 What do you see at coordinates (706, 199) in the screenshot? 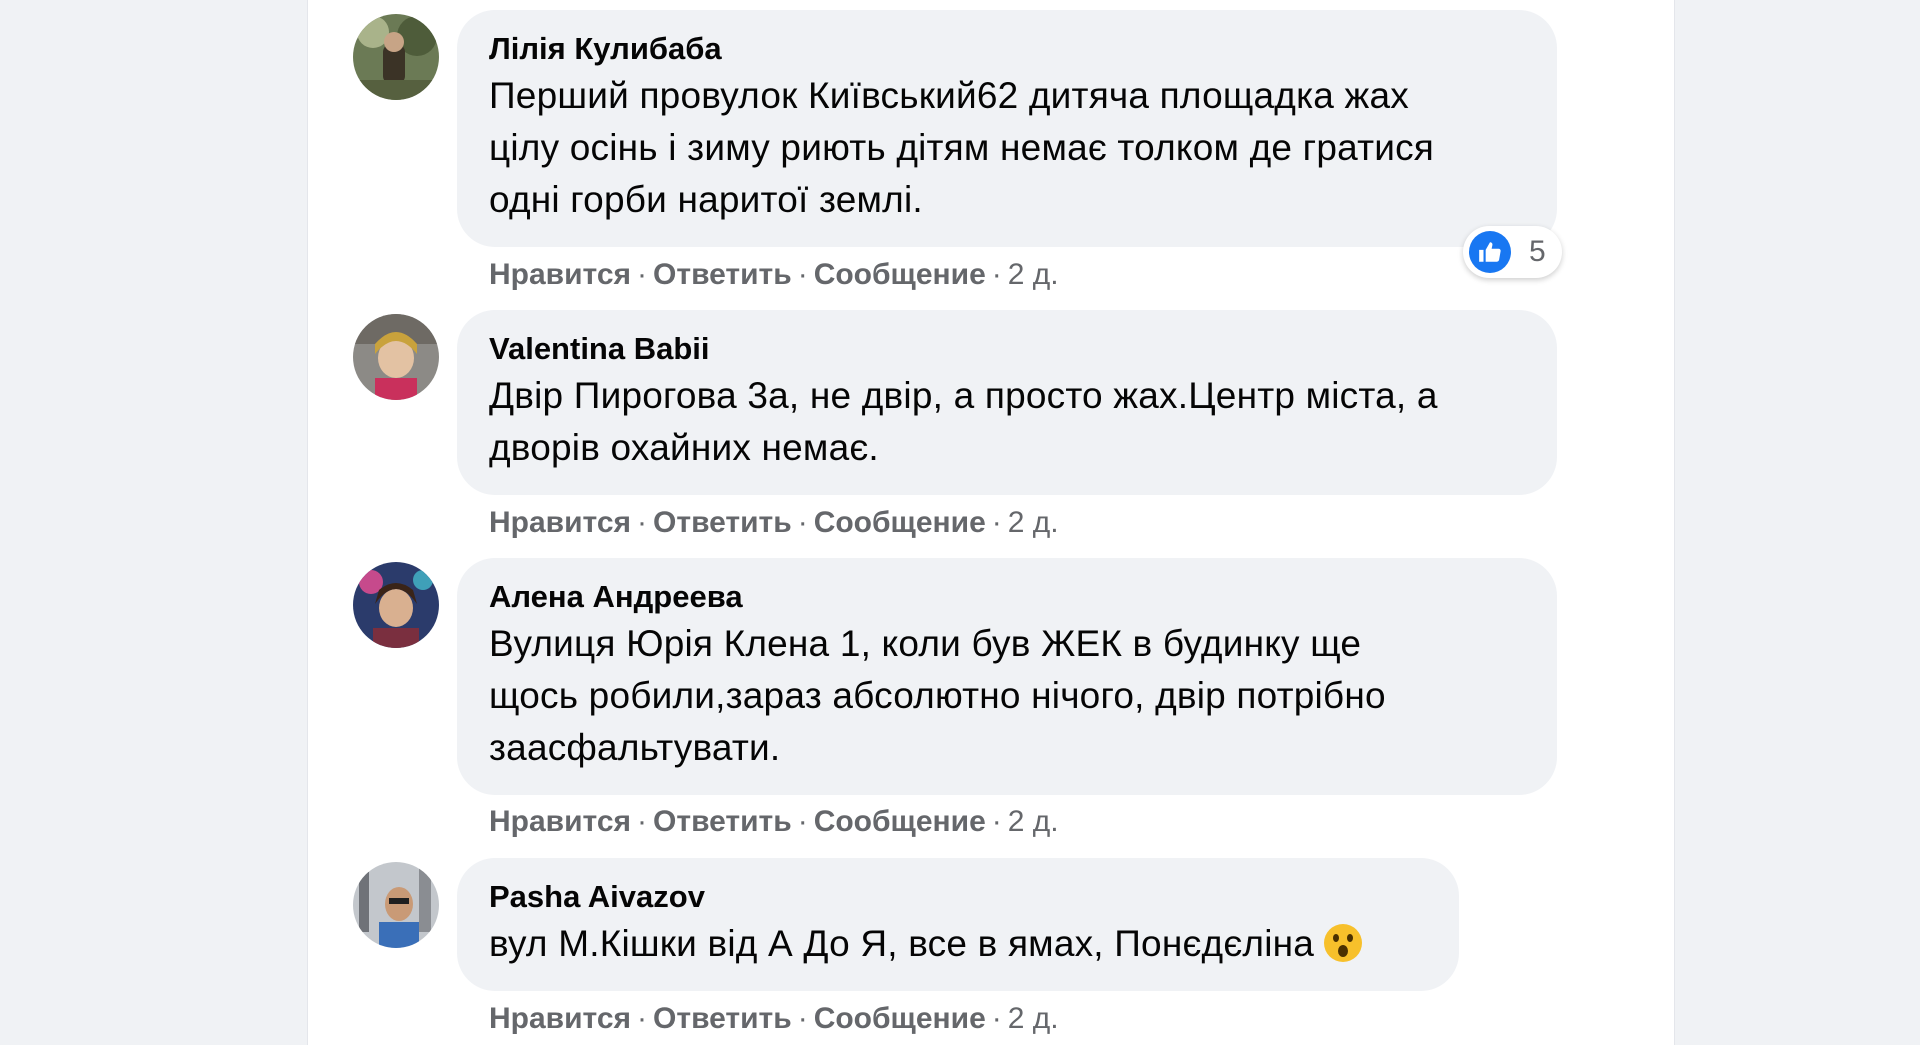
I see `comment-text: одні горби наритої землі.` at bounding box center [706, 199].